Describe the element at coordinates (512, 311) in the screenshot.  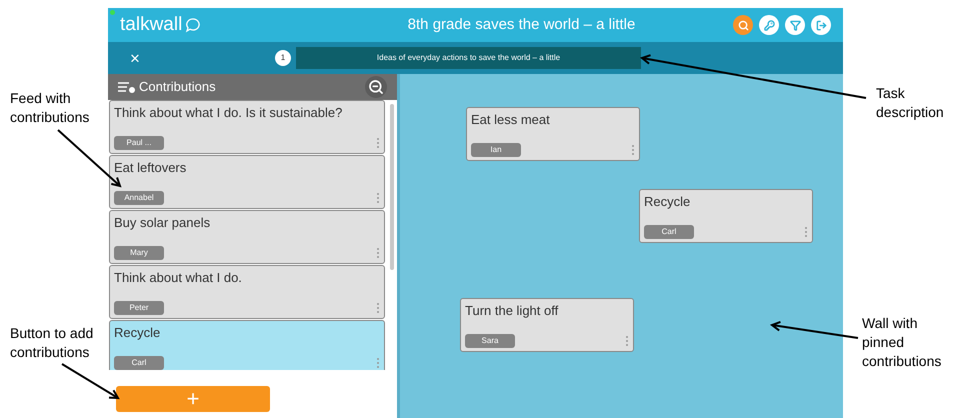
I see `contribution-text: Turn the light off` at that location.